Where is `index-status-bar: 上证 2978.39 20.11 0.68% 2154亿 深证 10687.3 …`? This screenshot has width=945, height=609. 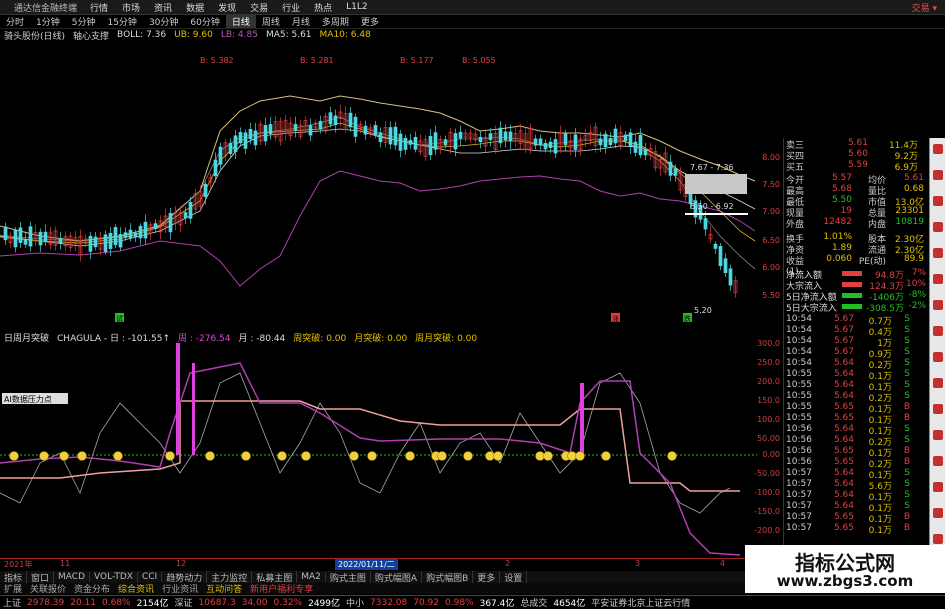
index-status-bar: 上证 2978.39 20.11 0.68% 2154亿 深证 10687.3 … is located at coordinates (472, 602).